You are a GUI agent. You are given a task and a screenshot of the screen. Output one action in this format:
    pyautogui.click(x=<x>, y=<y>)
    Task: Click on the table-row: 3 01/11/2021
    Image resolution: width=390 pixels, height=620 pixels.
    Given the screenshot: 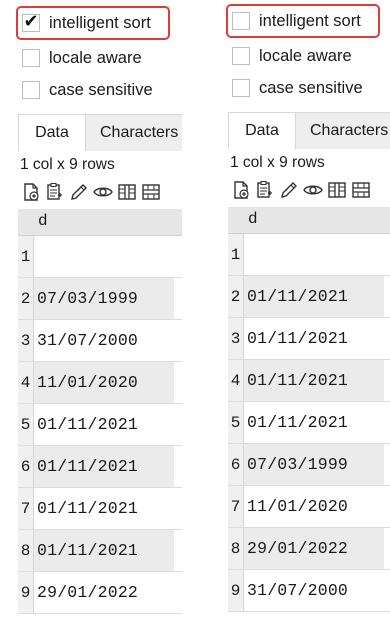 What is the action you would take?
    pyautogui.click(x=309, y=339)
    